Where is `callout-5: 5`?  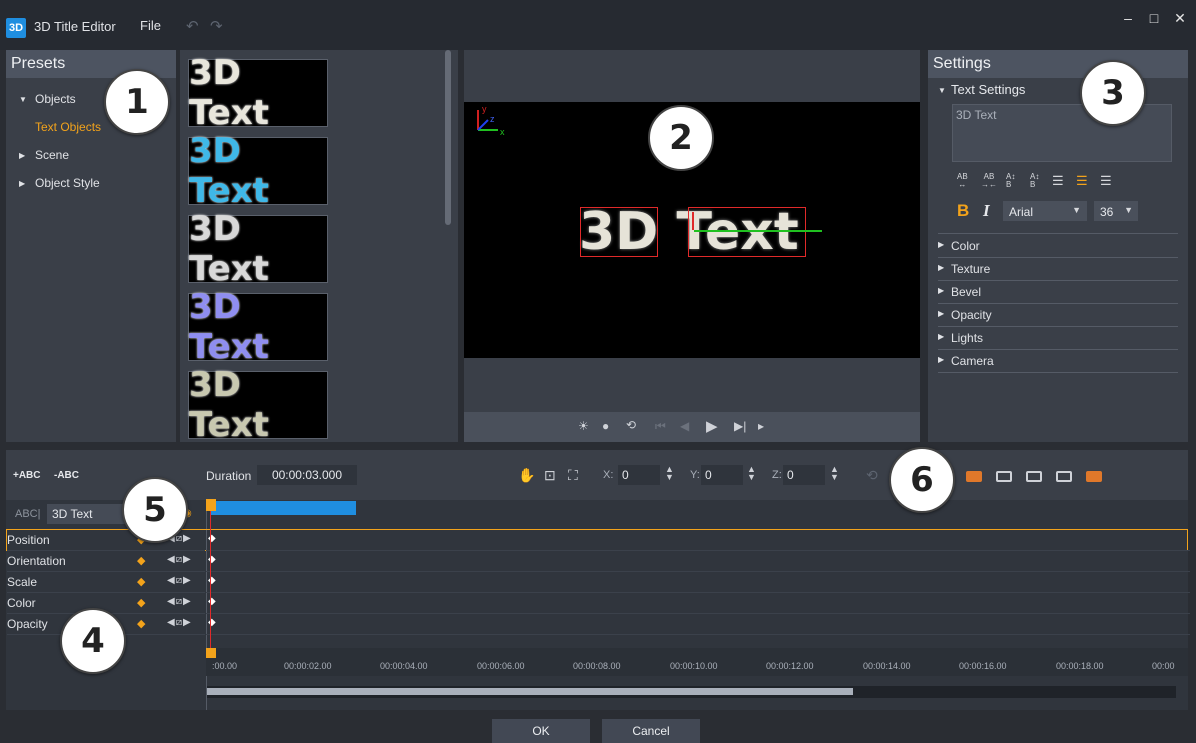
callout-5: 5 is located at coordinates (155, 510).